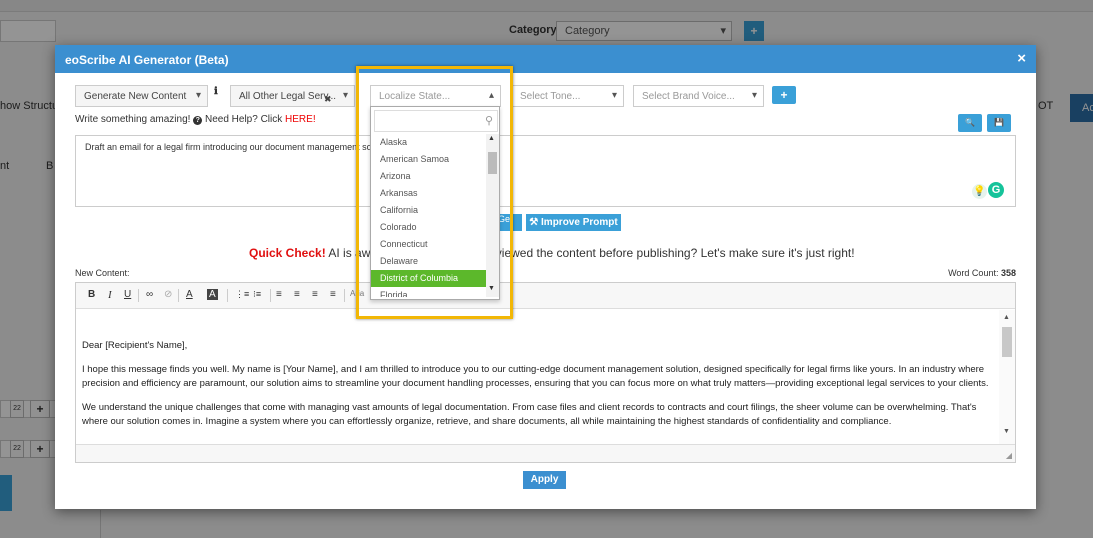 This screenshot has height=538, width=1093. What do you see at coordinates (1008, 273) in the screenshot?
I see `word-count-value: 358` at bounding box center [1008, 273].